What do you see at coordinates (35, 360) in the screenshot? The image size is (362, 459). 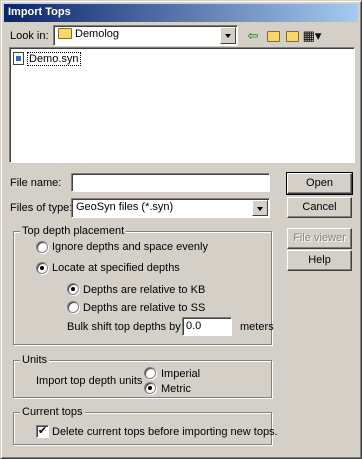 I see `group-title: Units` at bounding box center [35, 360].